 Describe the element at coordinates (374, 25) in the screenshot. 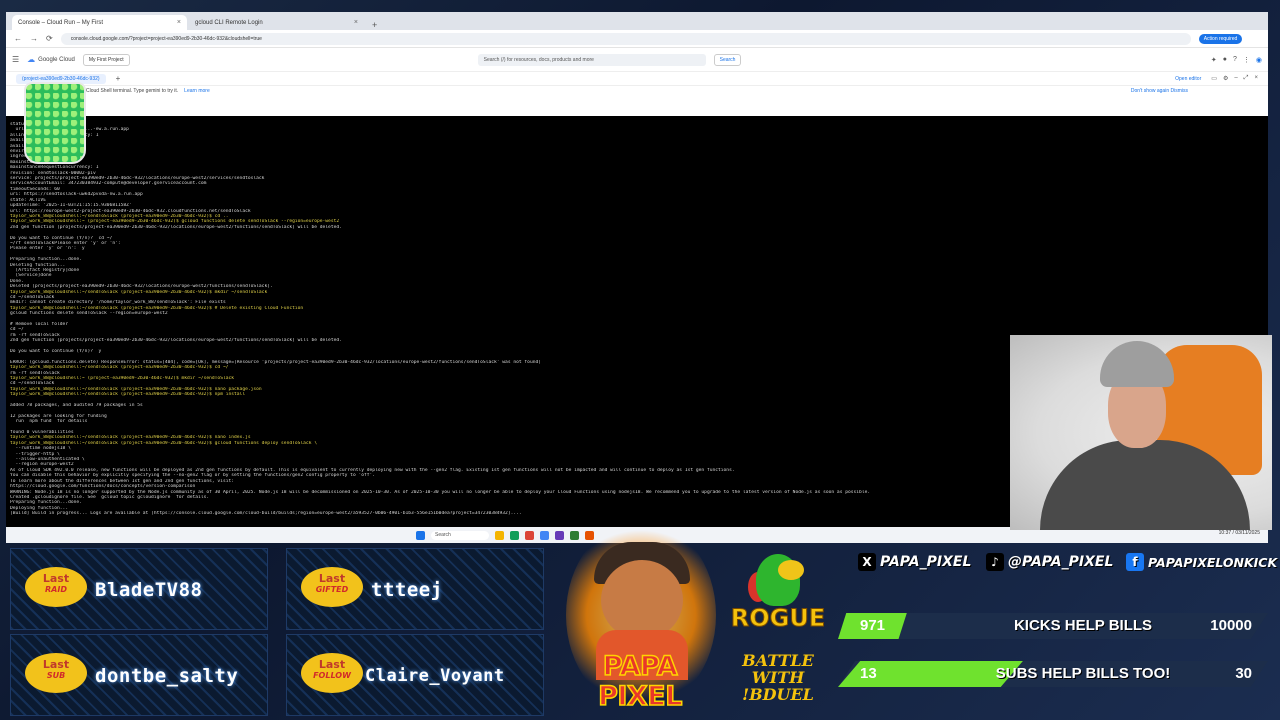

I see `new-tab-icon: +` at that location.